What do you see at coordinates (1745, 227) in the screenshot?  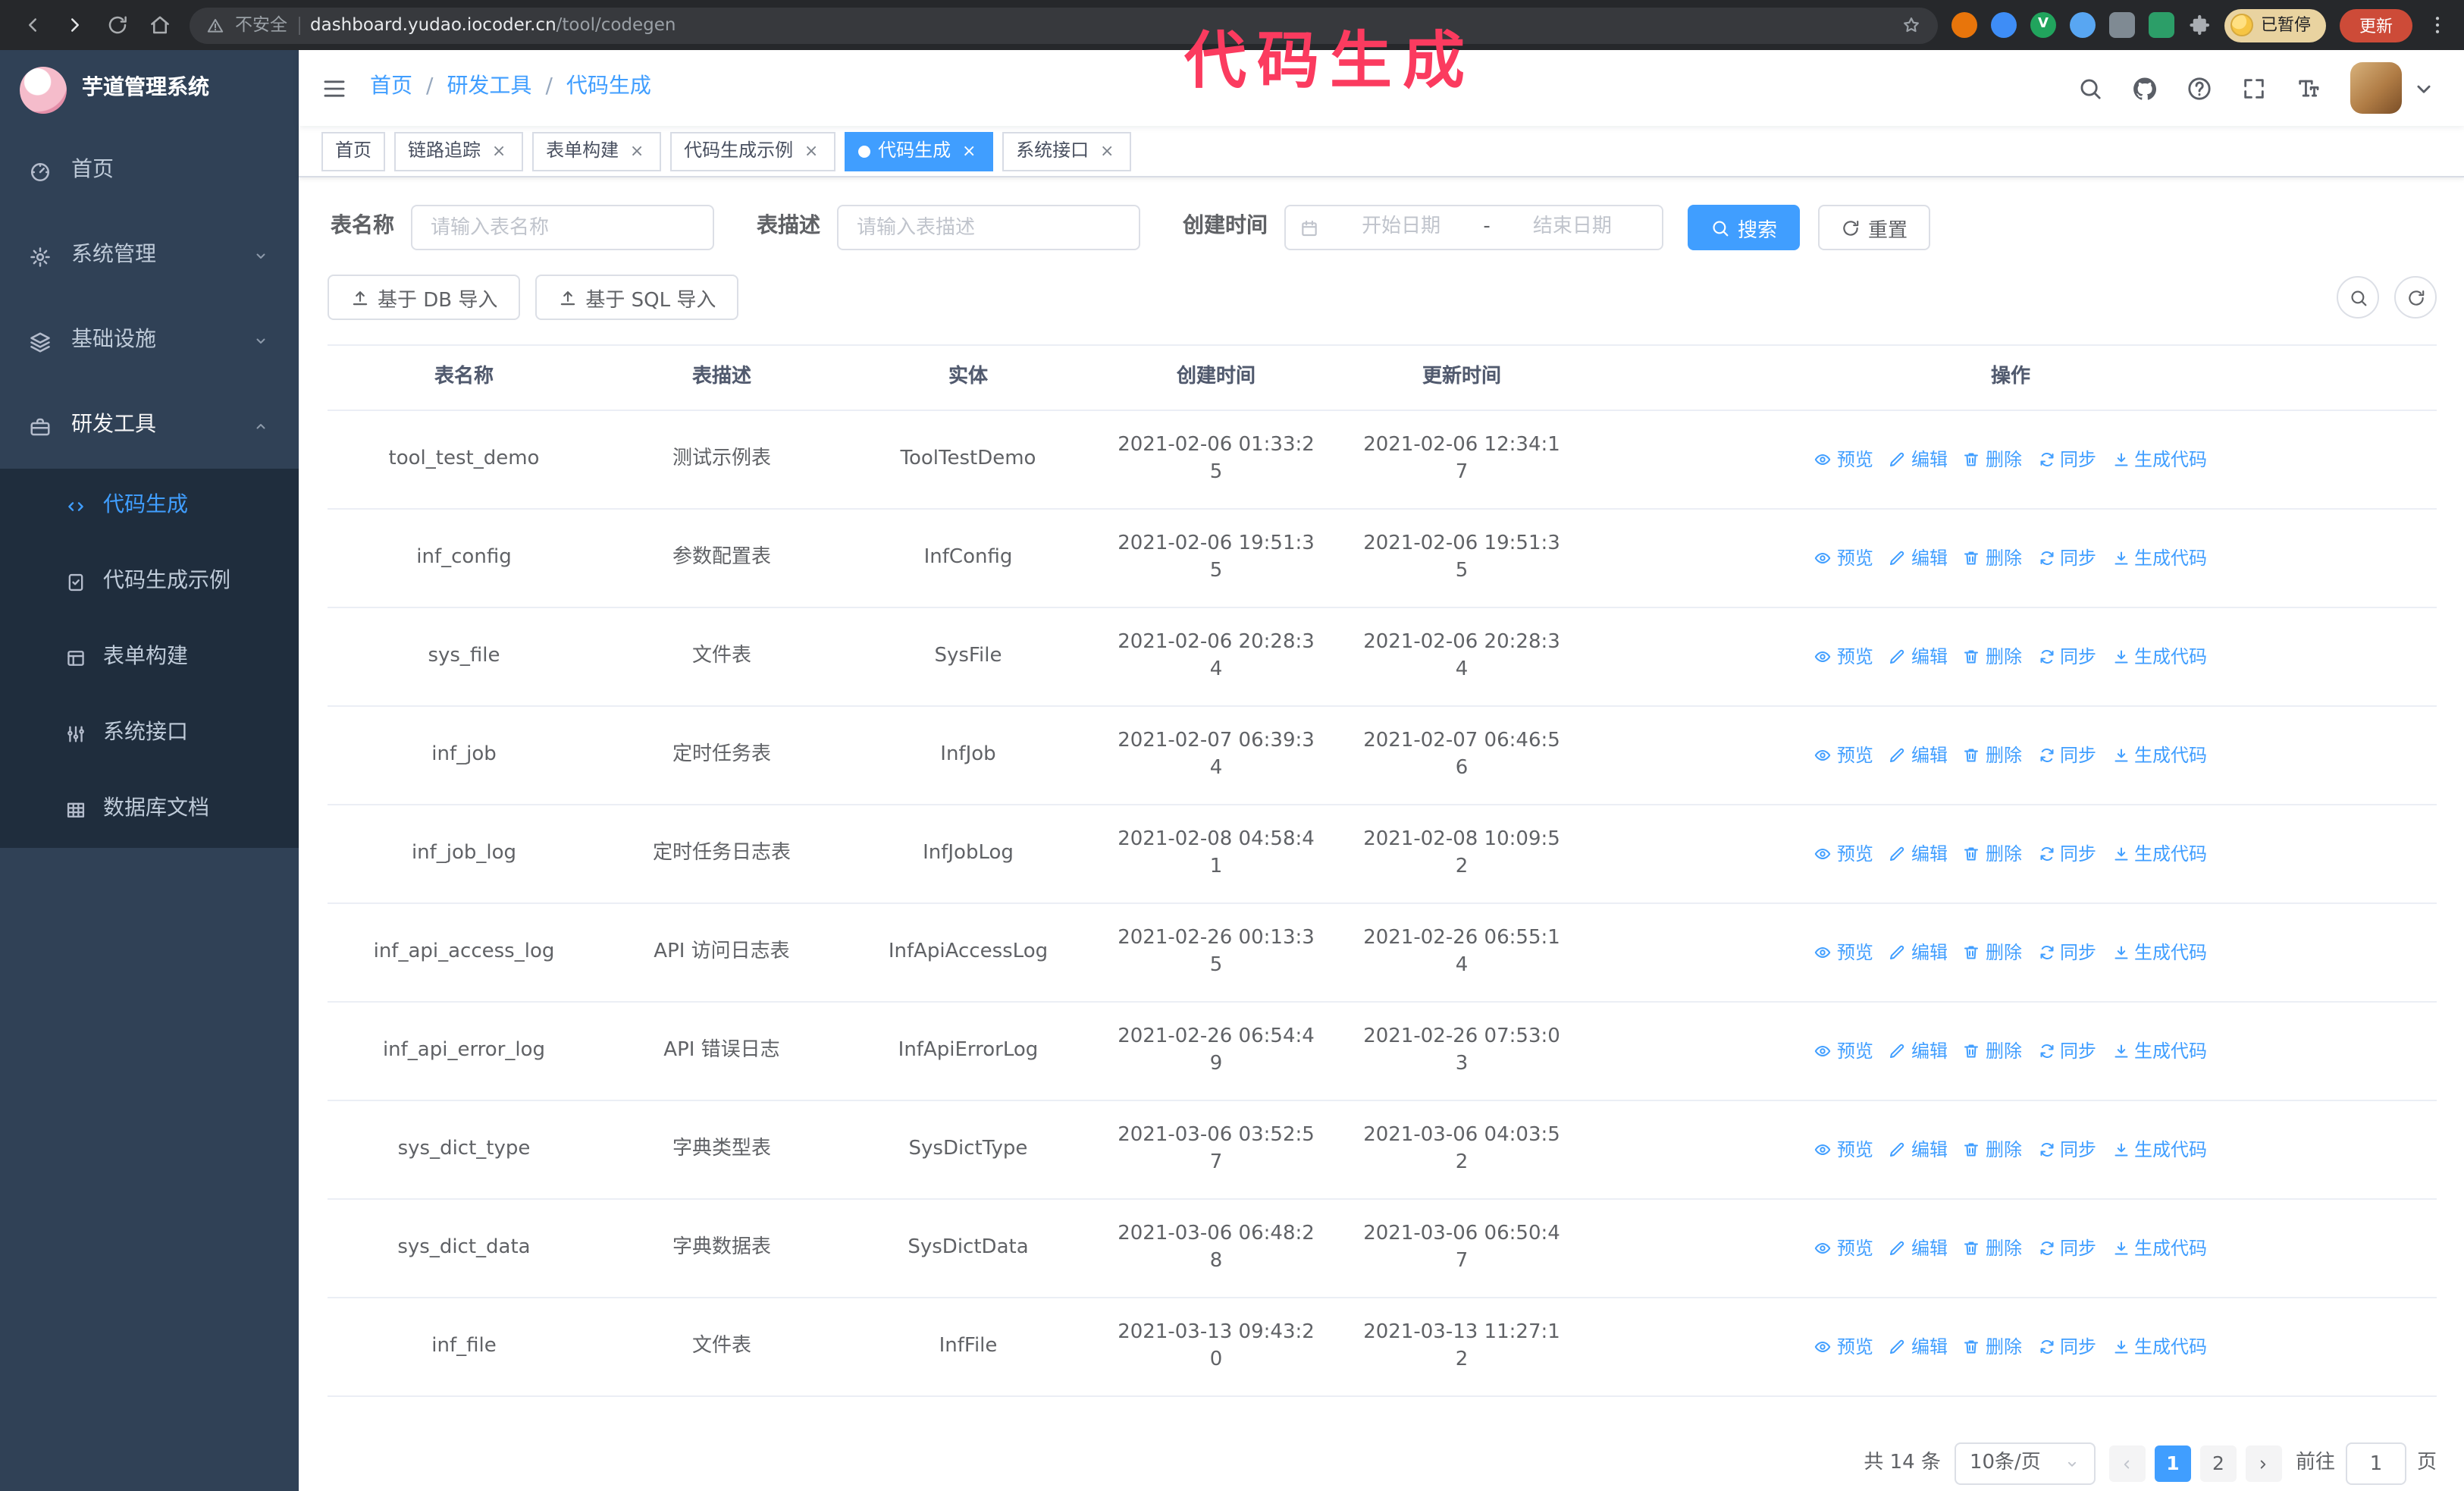 I see `search-button: 搜索` at bounding box center [1745, 227].